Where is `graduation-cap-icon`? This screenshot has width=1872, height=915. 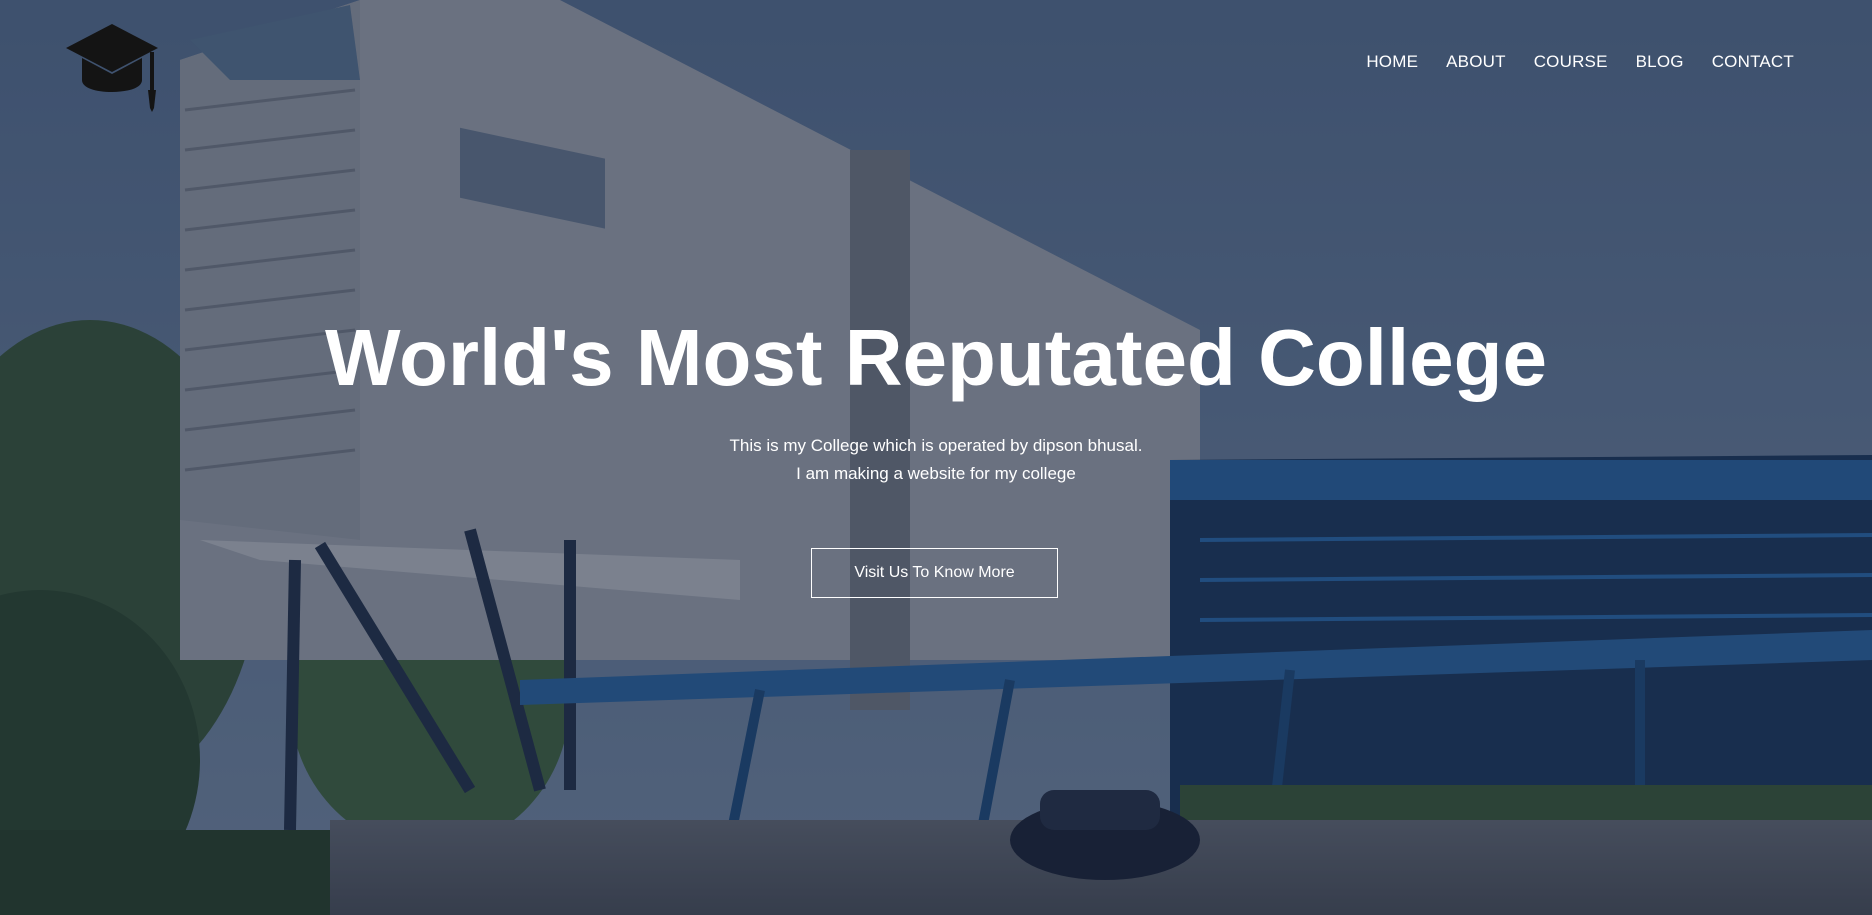
graduation-cap-icon is located at coordinates (112, 67).